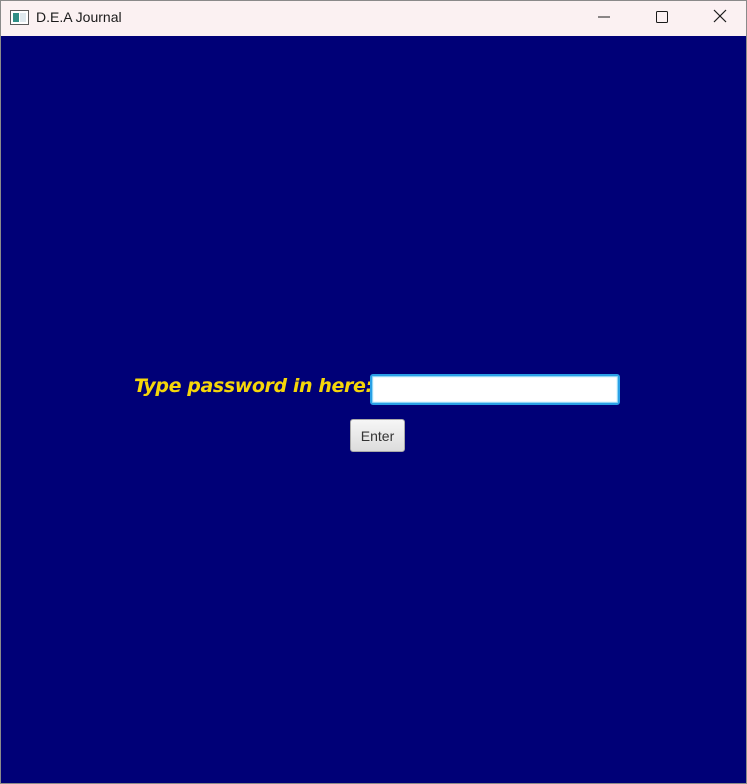 This screenshot has width=747, height=784. Describe the element at coordinates (79, 17) in the screenshot. I see `window-title: D.E.A Journal` at that location.